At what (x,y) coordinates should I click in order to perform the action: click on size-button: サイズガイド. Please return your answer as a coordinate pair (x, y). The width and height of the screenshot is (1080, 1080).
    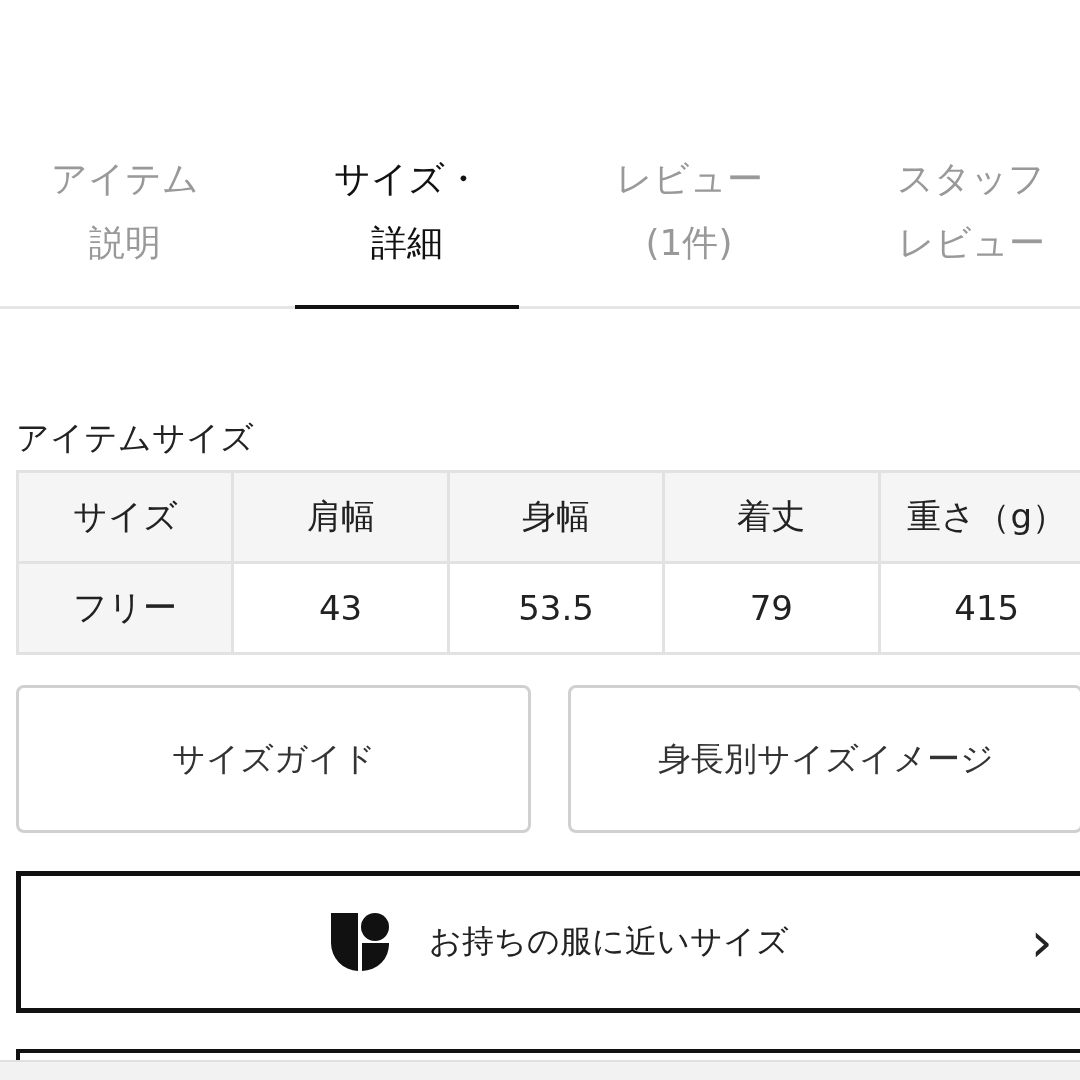
    Looking at the image, I should click on (273, 759).